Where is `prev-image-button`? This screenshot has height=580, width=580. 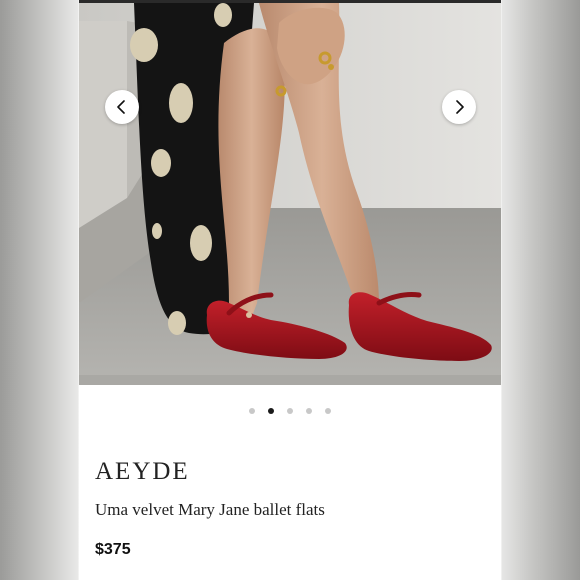
prev-image-button is located at coordinates (122, 107).